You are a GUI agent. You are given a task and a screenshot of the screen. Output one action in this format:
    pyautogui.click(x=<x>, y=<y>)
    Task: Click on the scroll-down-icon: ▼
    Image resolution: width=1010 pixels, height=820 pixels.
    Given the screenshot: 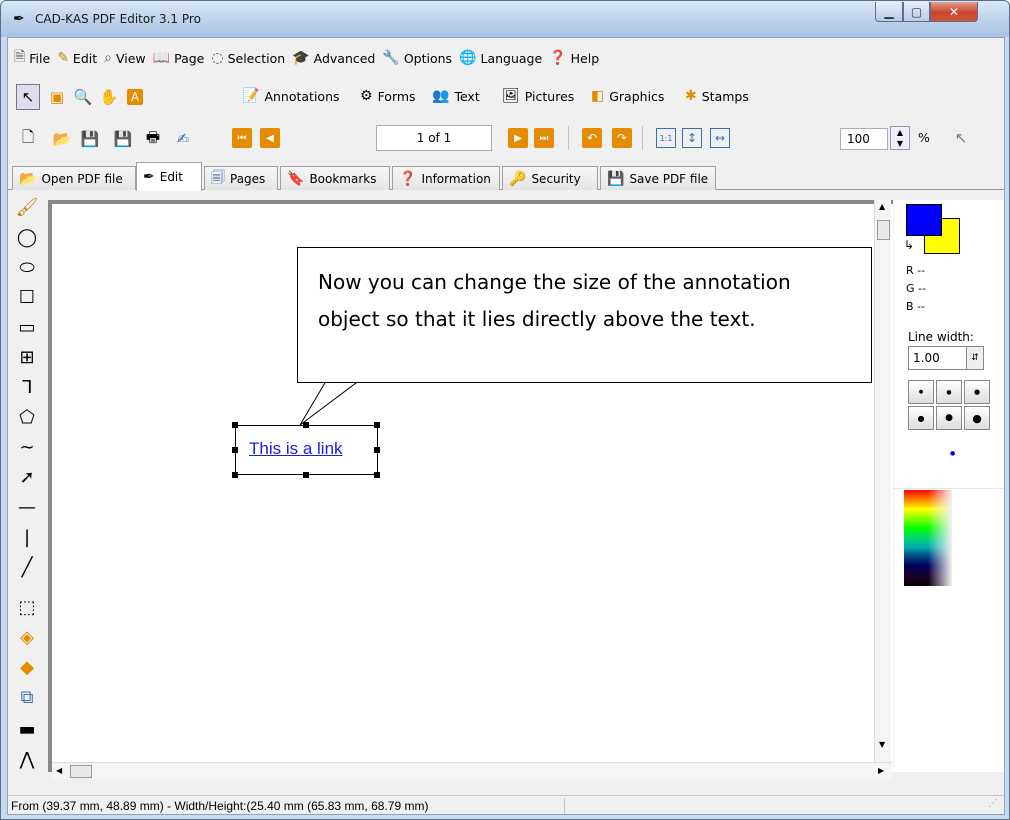 What is the action you would take?
    pyautogui.click(x=882, y=744)
    